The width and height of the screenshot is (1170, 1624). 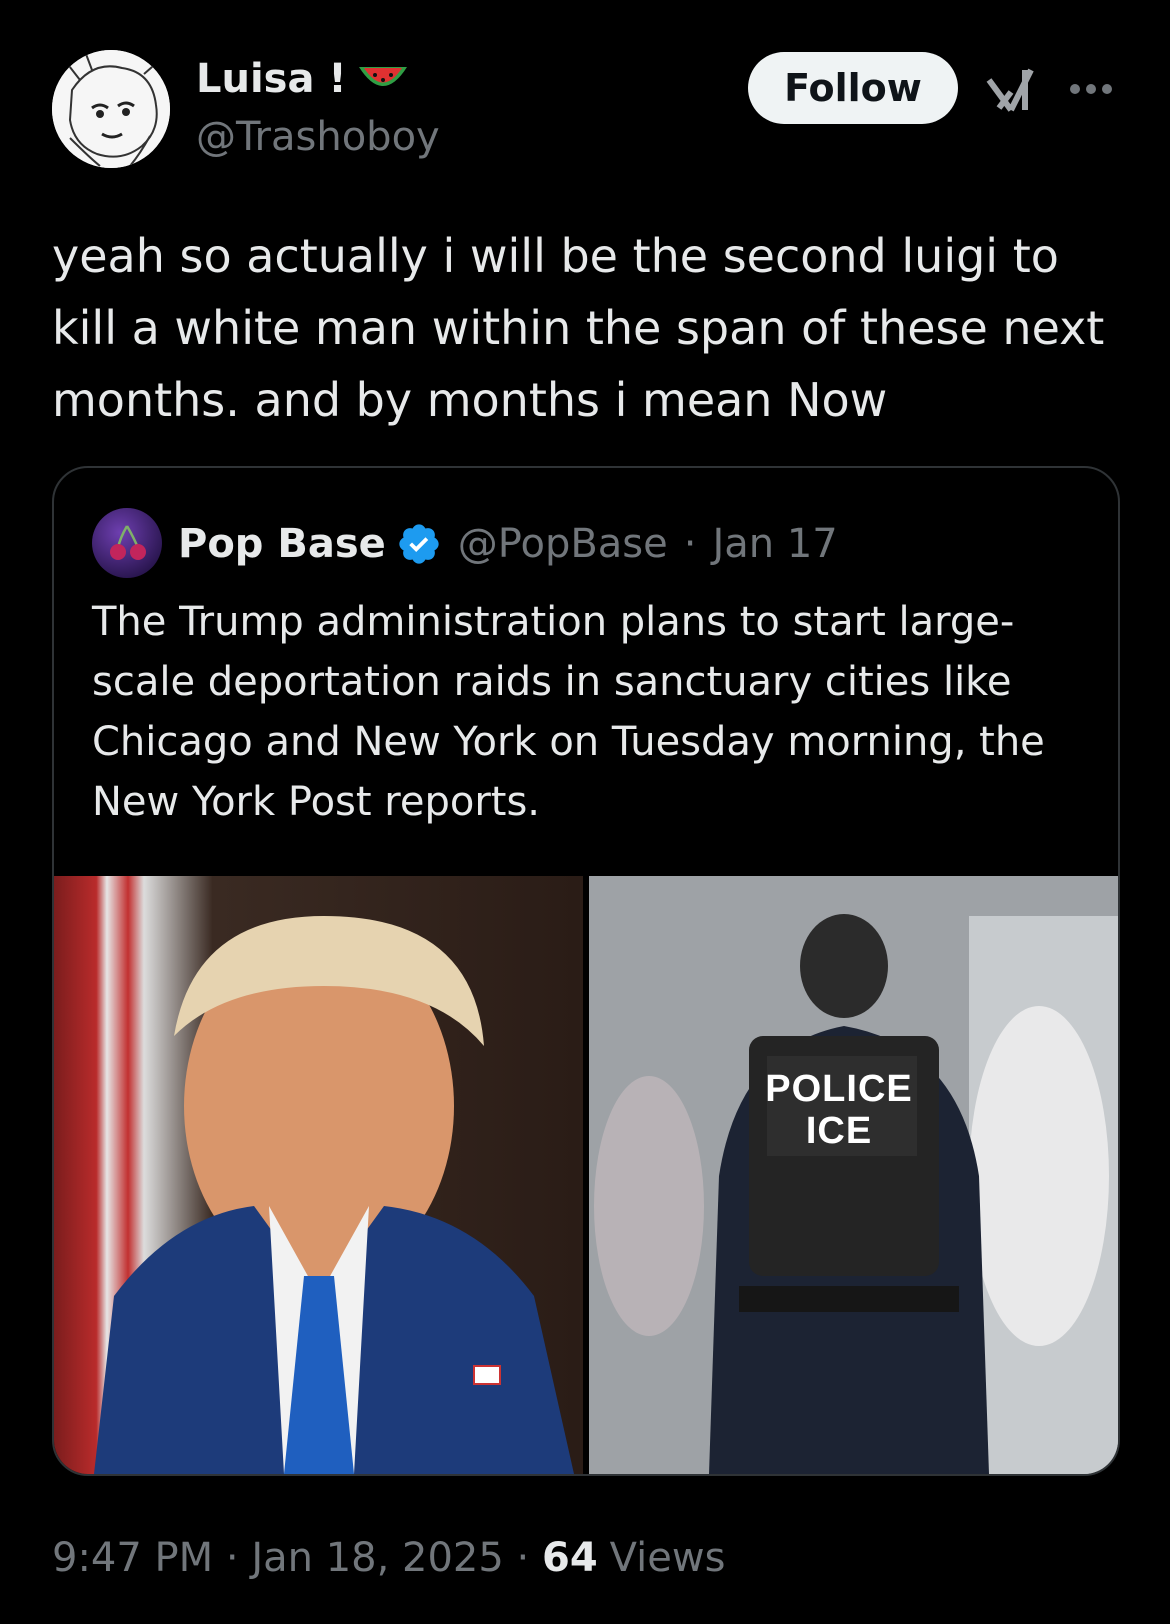 What do you see at coordinates (132, 1558) in the screenshot?
I see `tweet-time: 9:47 PM` at bounding box center [132, 1558].